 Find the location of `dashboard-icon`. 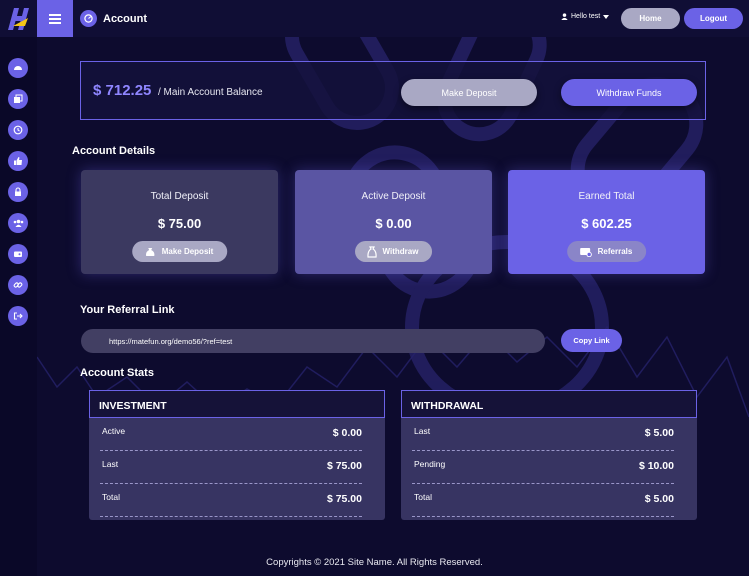

dashboard-icon is located at coordinates (18, 68).